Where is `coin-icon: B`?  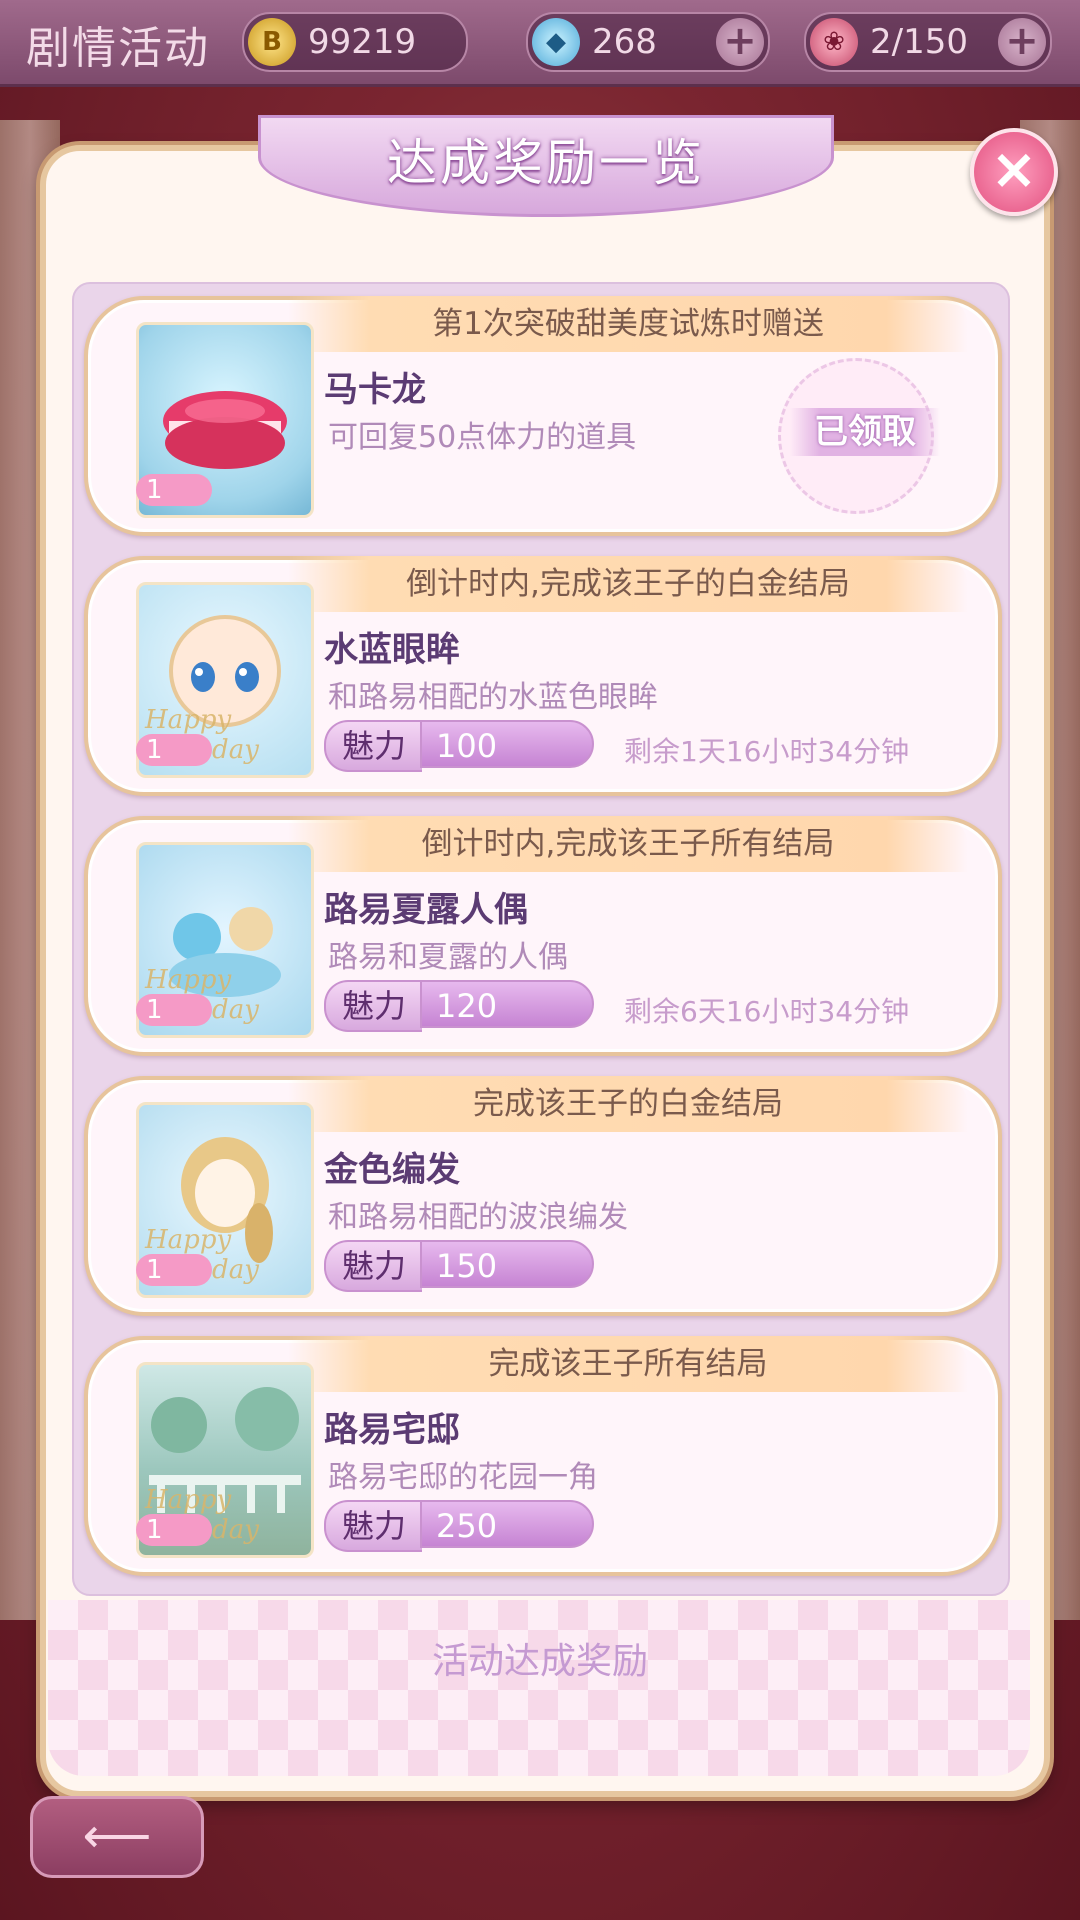
coin-icon: B is located at coordinates (272, 42).